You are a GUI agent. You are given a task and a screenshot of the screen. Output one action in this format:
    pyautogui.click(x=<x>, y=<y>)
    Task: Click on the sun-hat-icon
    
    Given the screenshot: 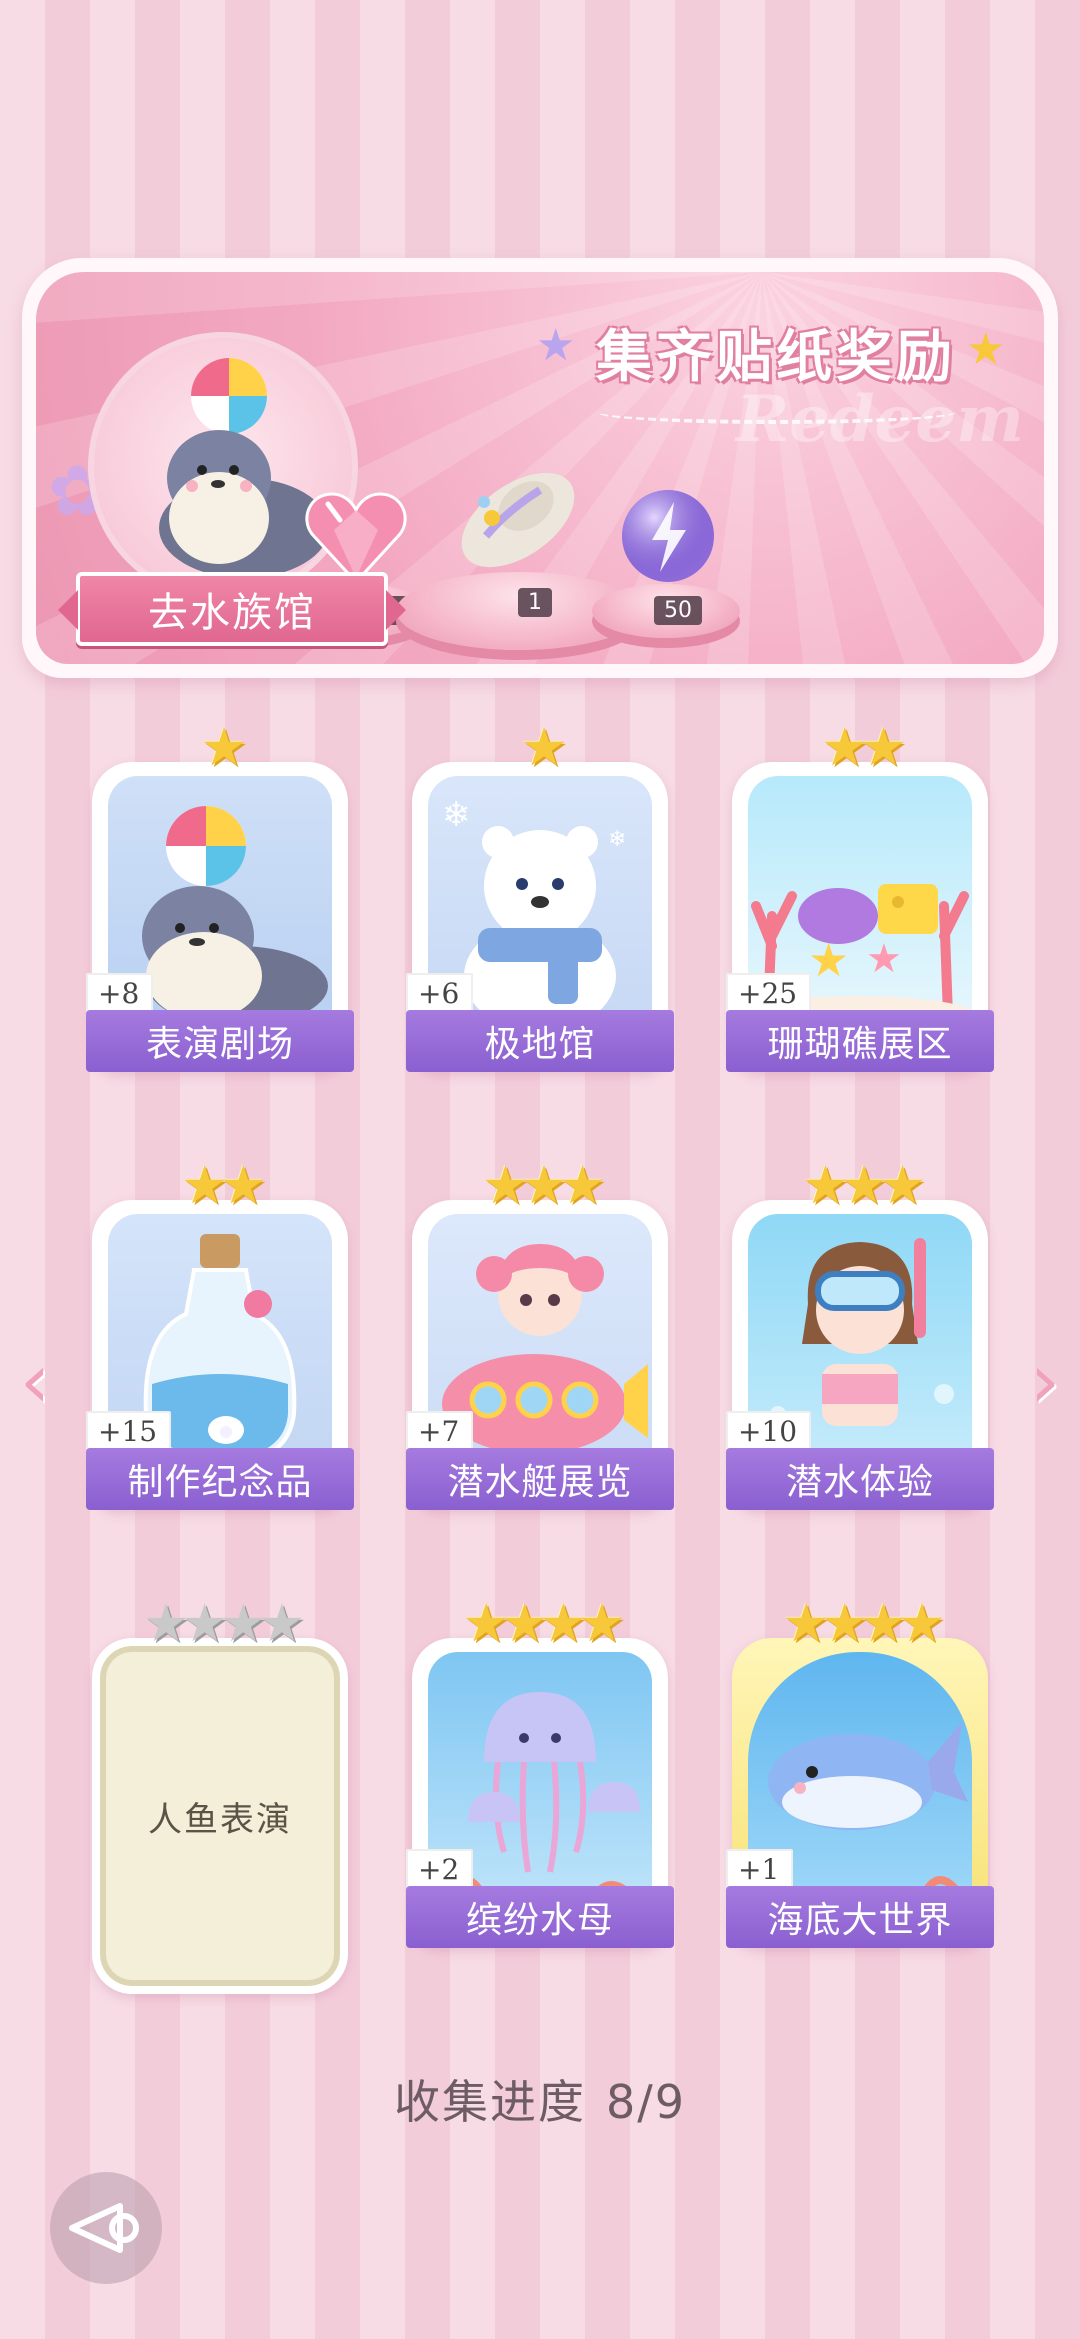 What is the action you would take?
    pyautogui.click(x=518, y=512)
    